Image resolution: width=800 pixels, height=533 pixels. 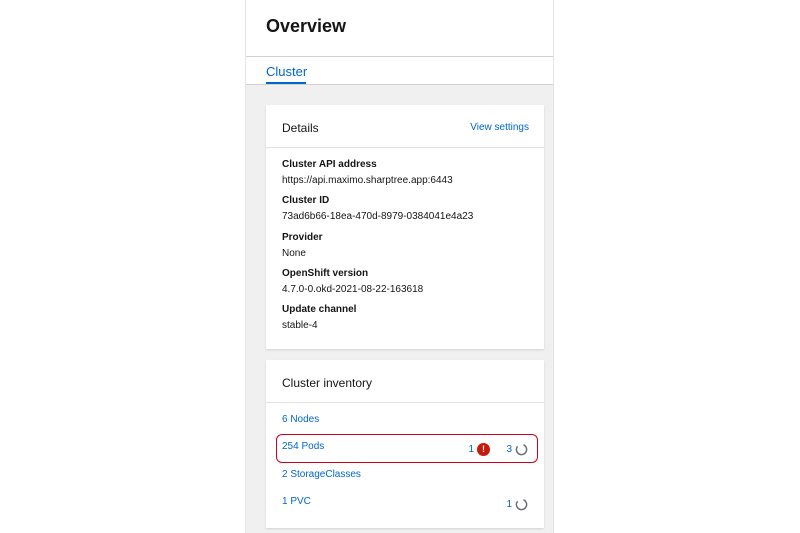 What do you see at coordinates (300, 325) in the screenshot?
I see `update-channel-value: stable-4` at bounding box center [300, 325].